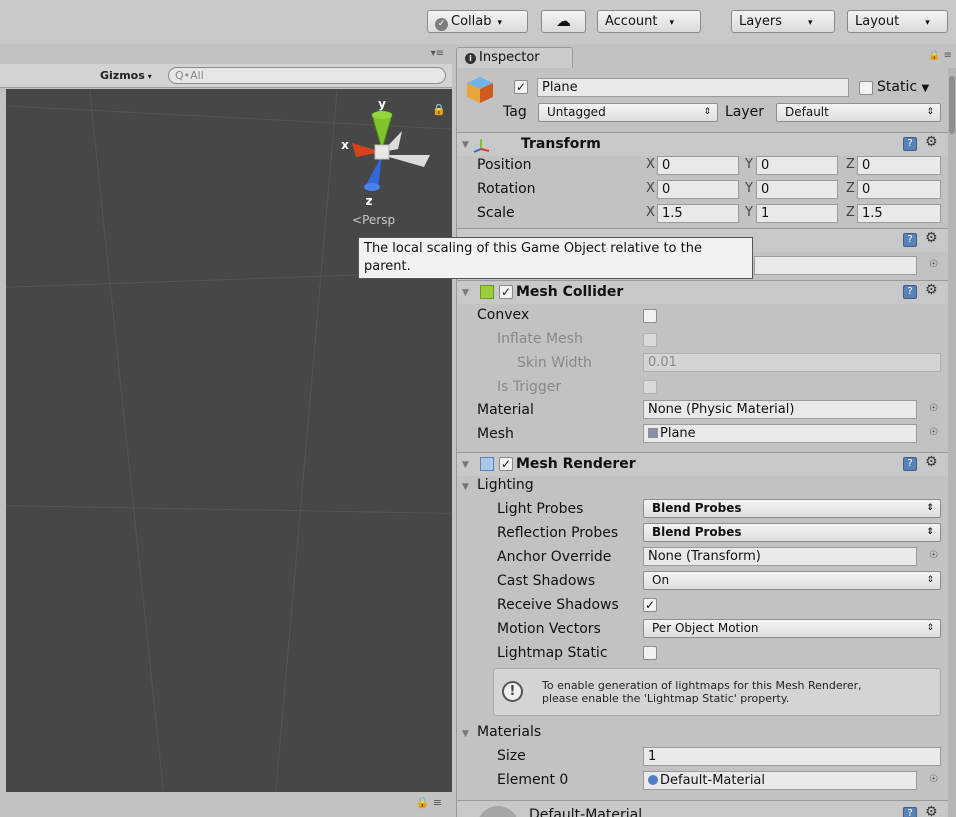 The width and height of the screenshot is (956, 817). Describe the element at coordinates (780, 433) in the screenshot. I see `mesh-field: Plane` at that location.